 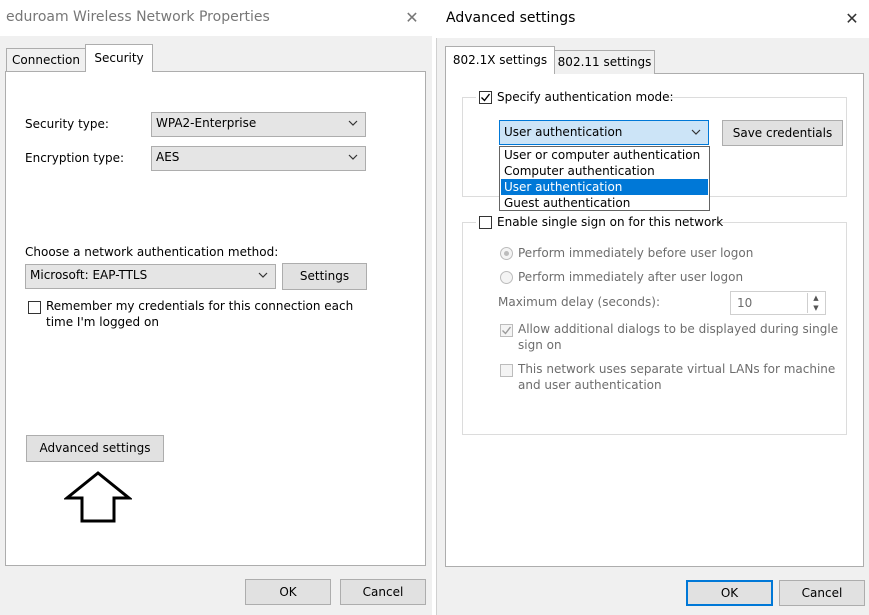 I want to click on spin-down-icon: ▼, so click(x=815, y=308).